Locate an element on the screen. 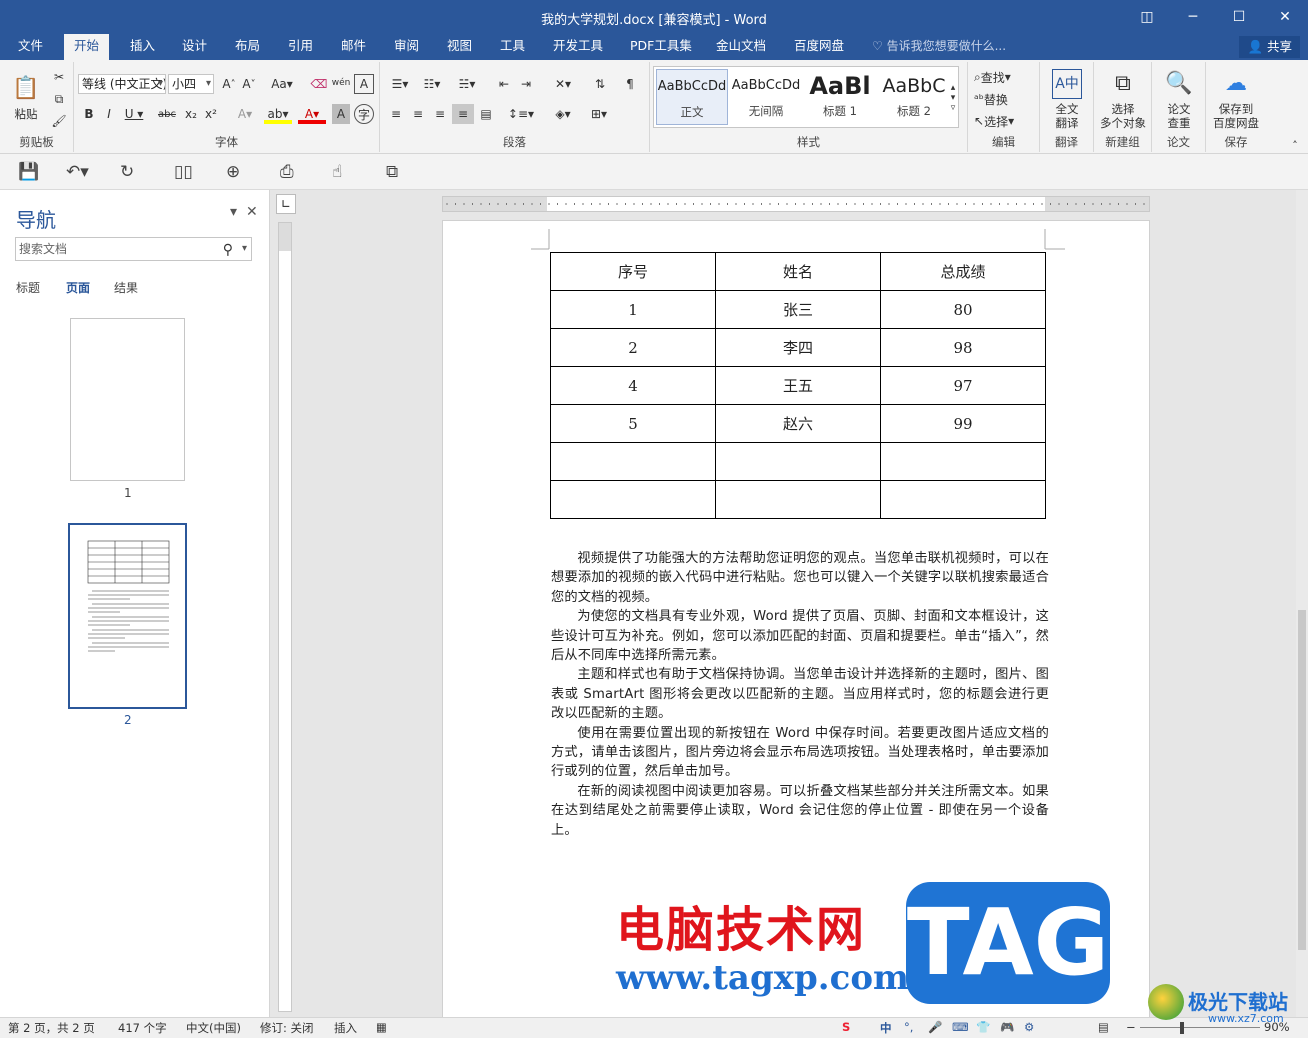 This screenshot has width=1308, height=1038. font-name-combo: 等线 (中文正文) is located at coordinates (122, 84).